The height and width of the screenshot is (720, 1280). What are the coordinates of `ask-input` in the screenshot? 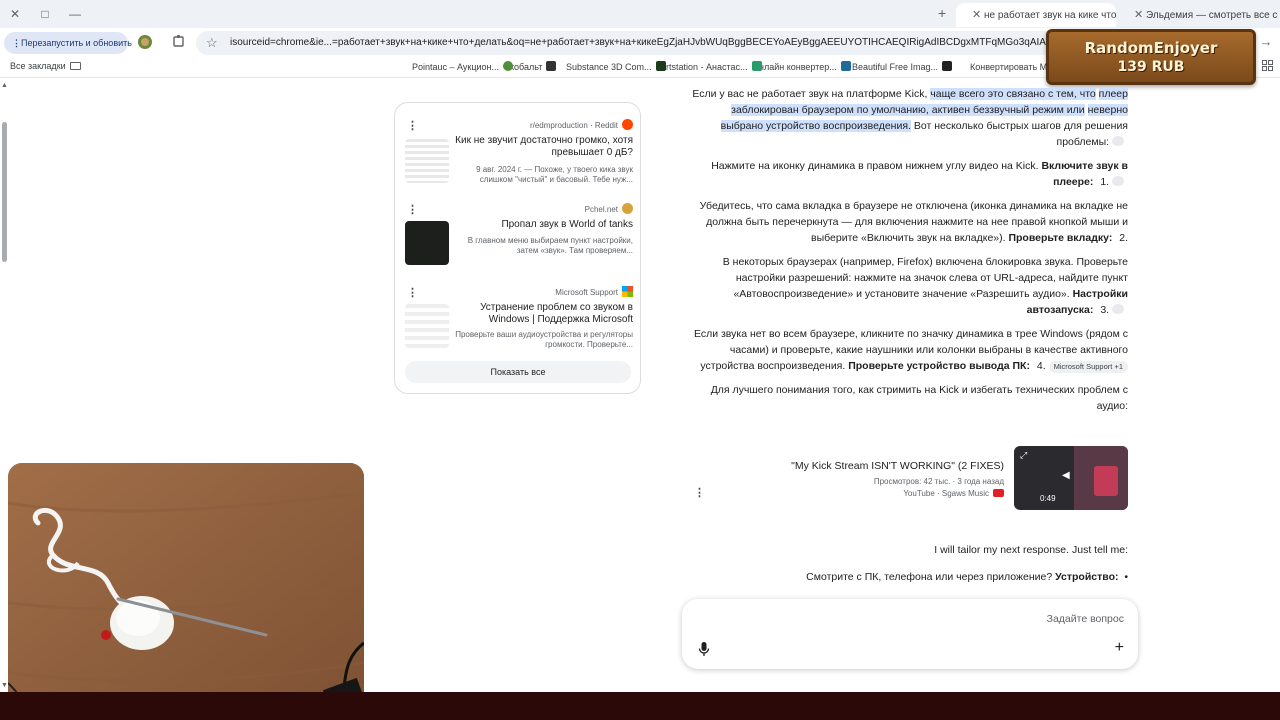 It's located at (974, 619).